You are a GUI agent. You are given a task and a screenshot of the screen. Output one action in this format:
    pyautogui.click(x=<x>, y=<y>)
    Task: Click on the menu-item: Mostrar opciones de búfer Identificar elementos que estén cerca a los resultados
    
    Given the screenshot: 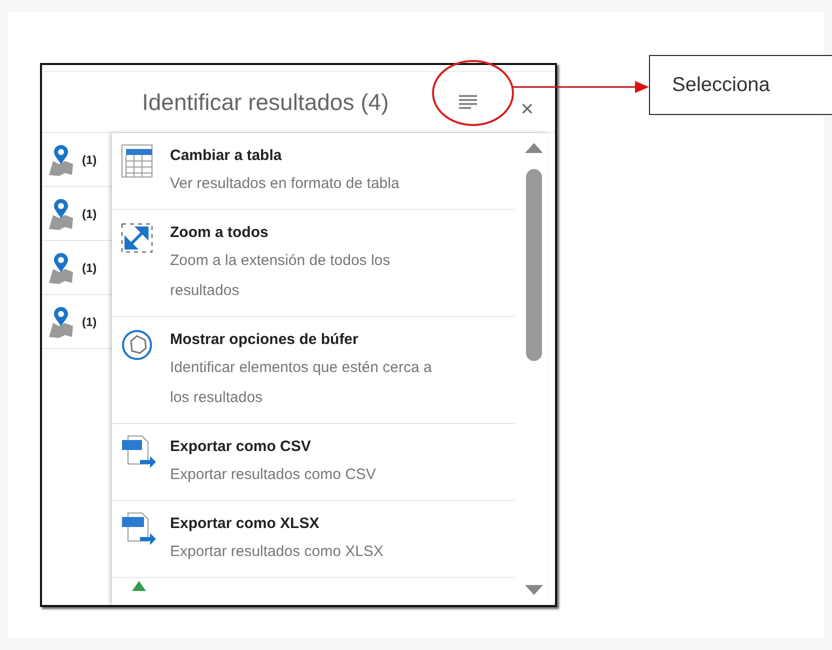 What is the action you would take?
    pyautogui.click(x=313, y=370)
    